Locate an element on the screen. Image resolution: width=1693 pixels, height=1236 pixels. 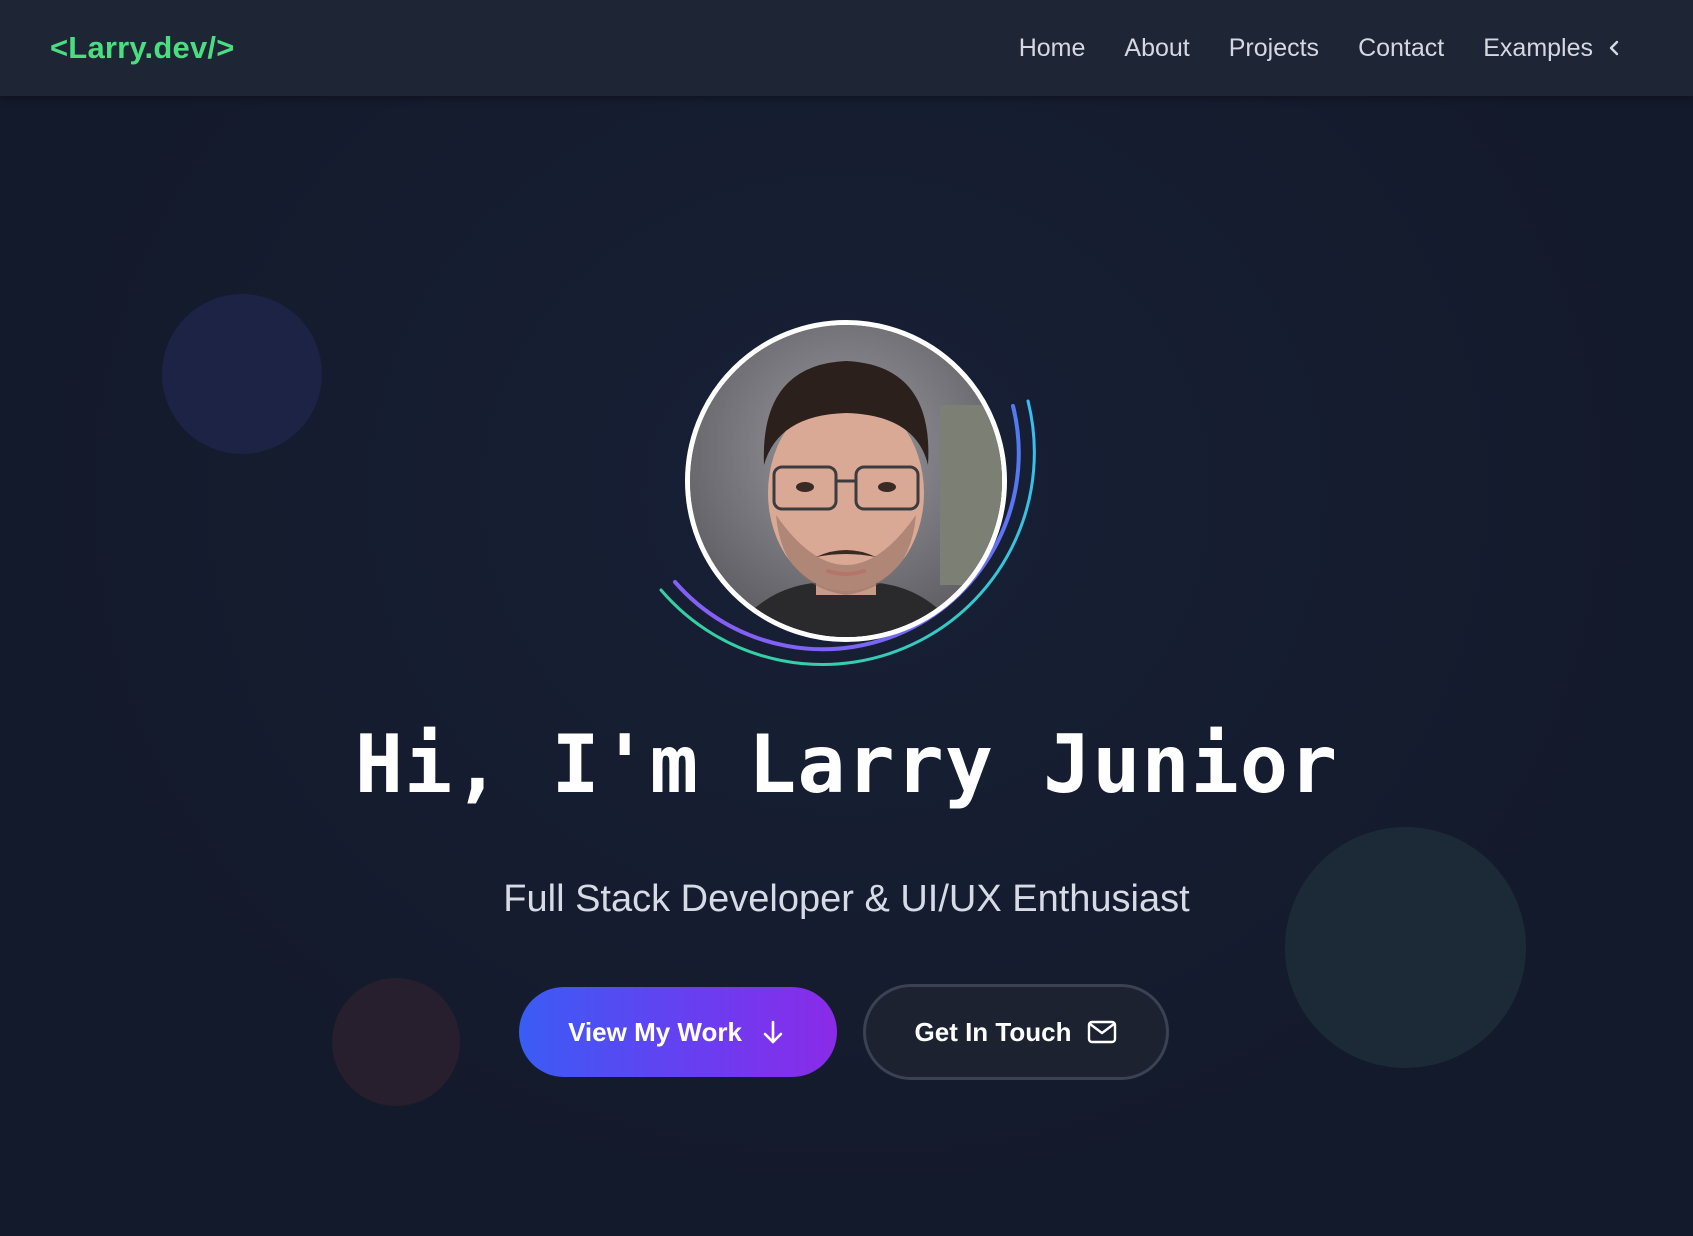
nav-link-projects: Projects is located at coordinates (1274, 48).